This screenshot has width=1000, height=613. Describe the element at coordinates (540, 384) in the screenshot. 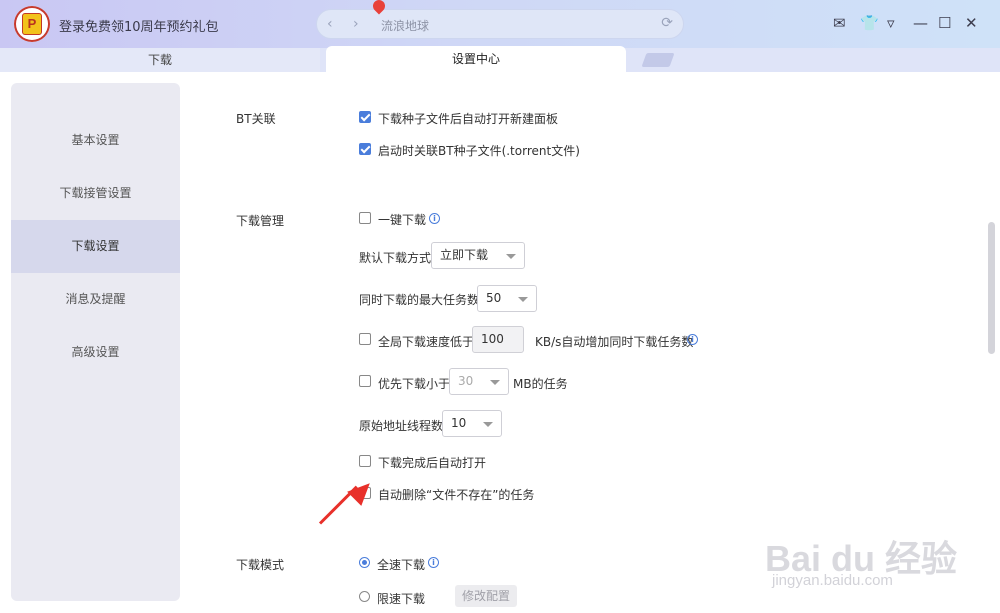

I see `priority-size-suffix: MB的任务` at that location.